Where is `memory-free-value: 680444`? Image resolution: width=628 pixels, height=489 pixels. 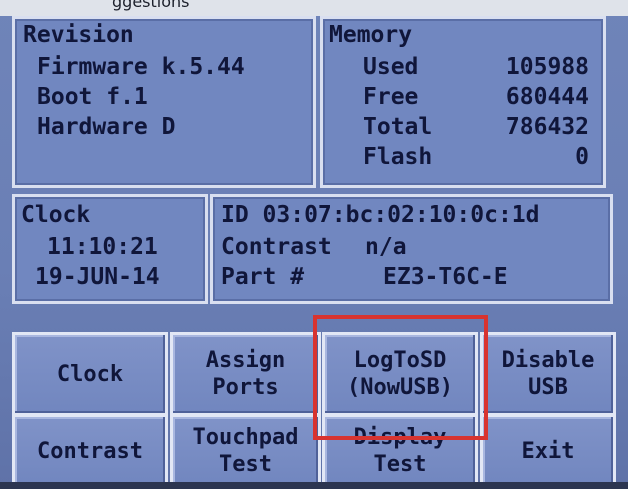
memory-free-value: 680444 is located at coordinates (547, 97).